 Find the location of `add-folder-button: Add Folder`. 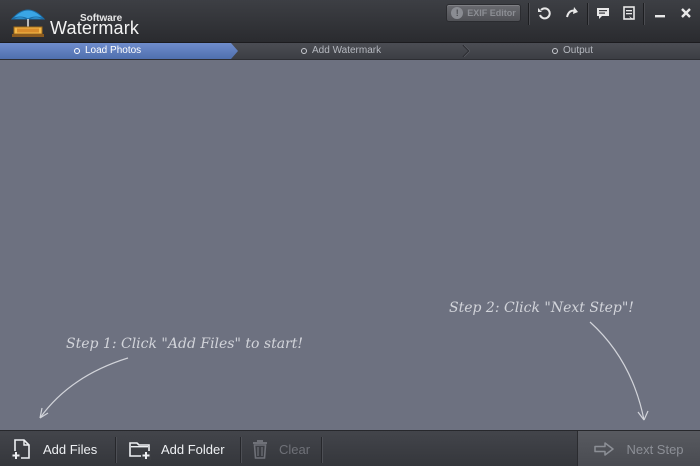

add-folder-button: Add Folder is located at coordinates (177, 448).